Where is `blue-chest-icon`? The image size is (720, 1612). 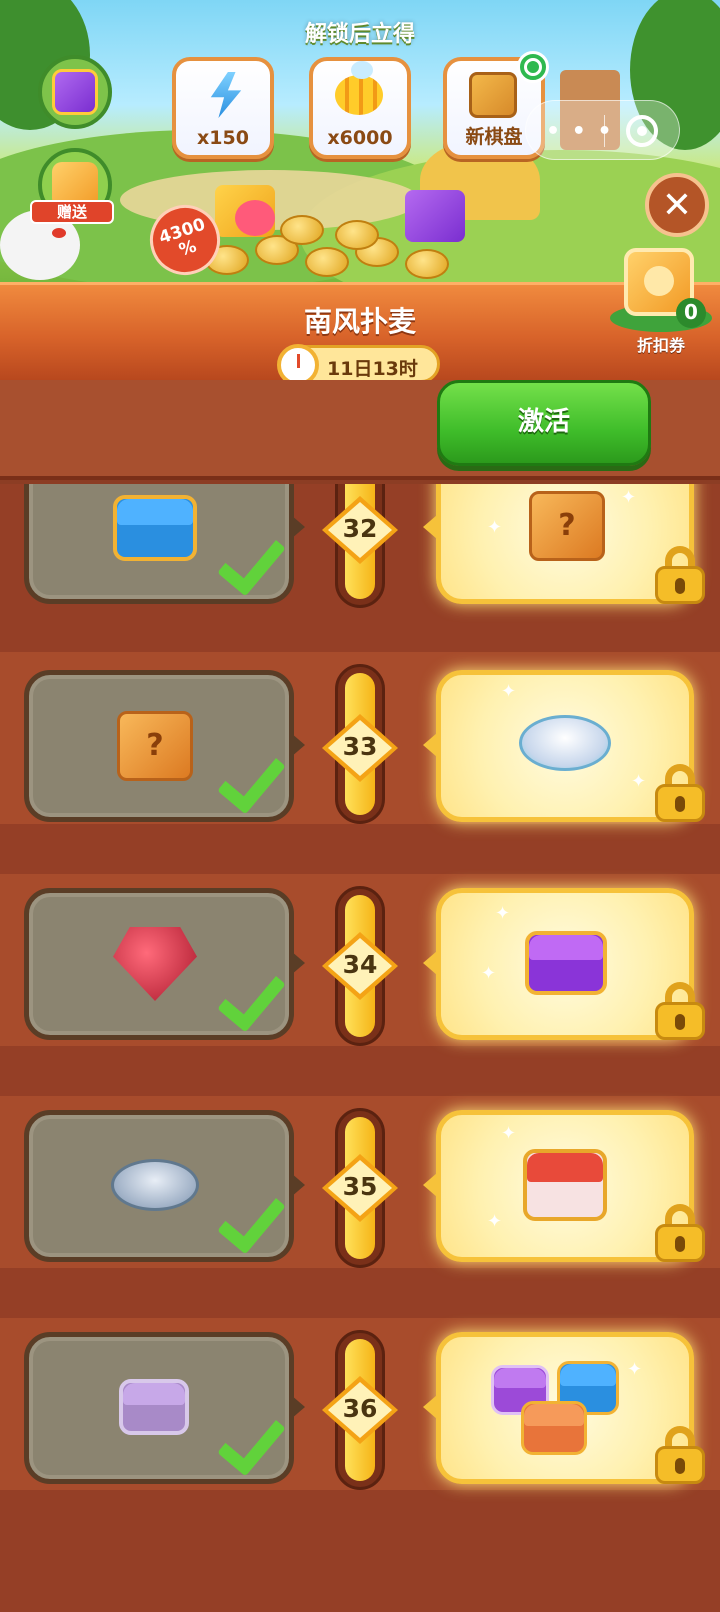 blue-chest-icon is located at coordinates (155, 526).